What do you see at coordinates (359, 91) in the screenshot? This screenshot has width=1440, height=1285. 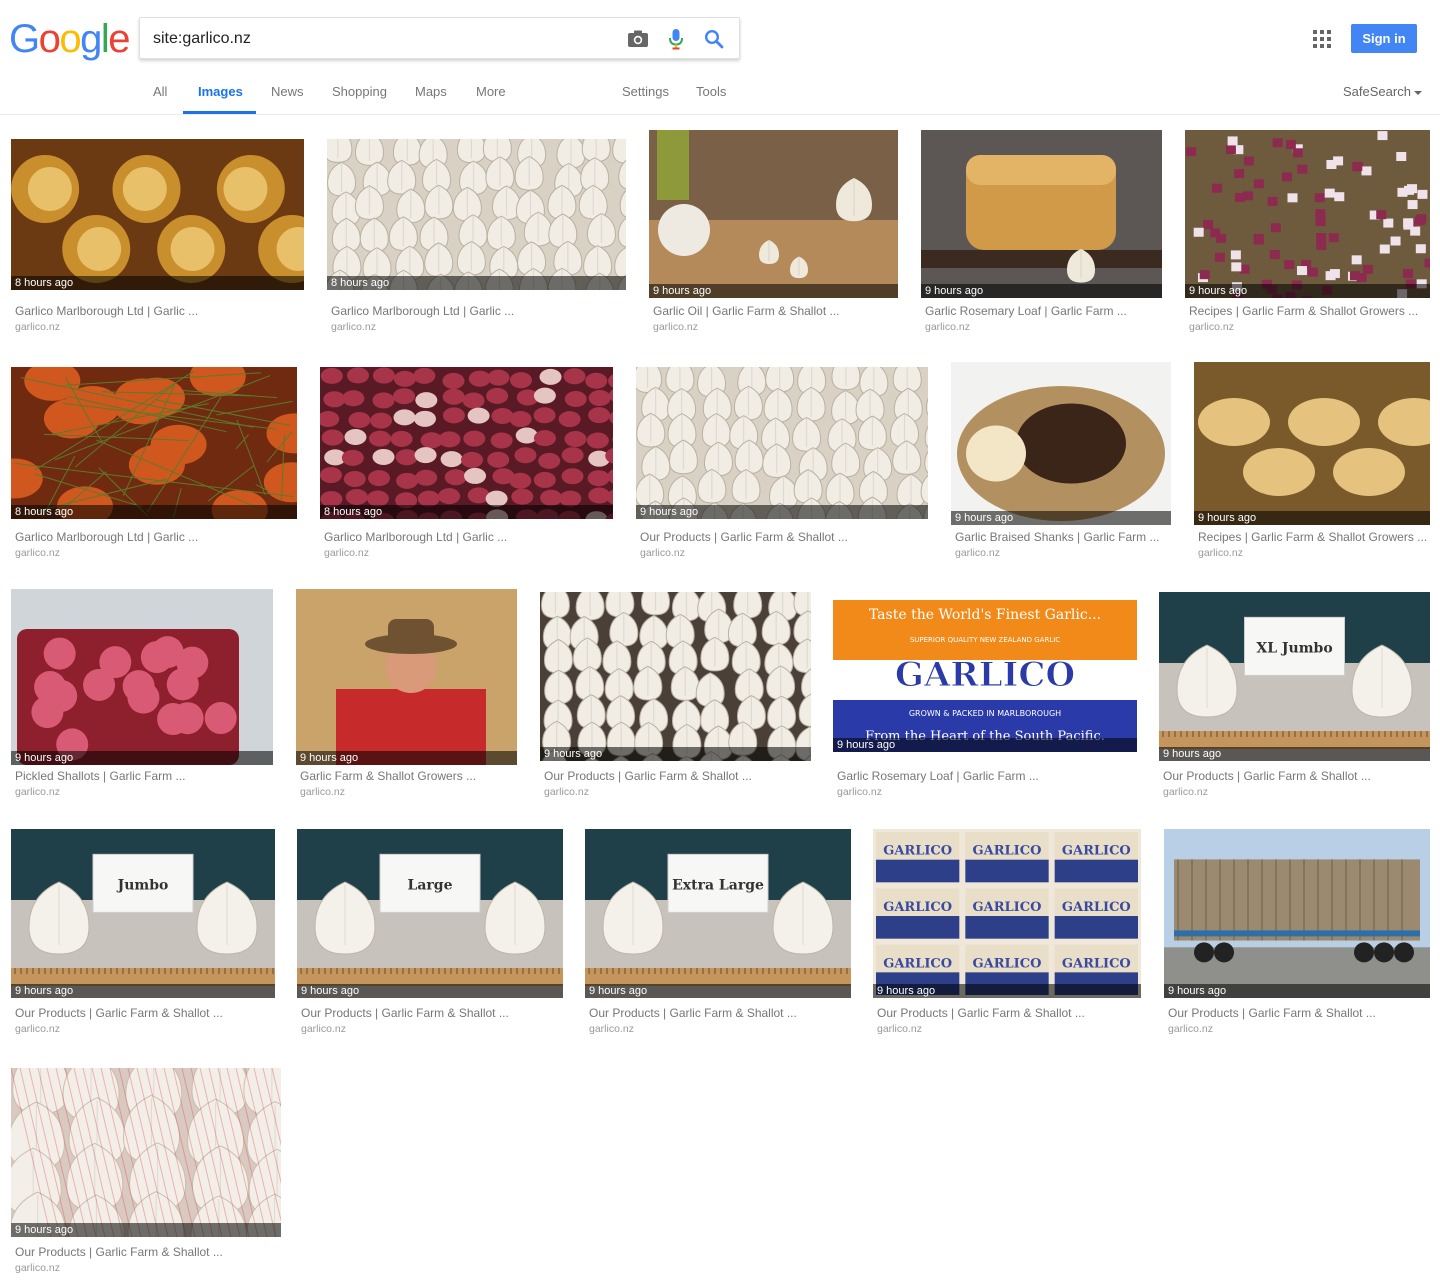 I see `tab-shopping: Shopping` at bounding box center [359, 91].